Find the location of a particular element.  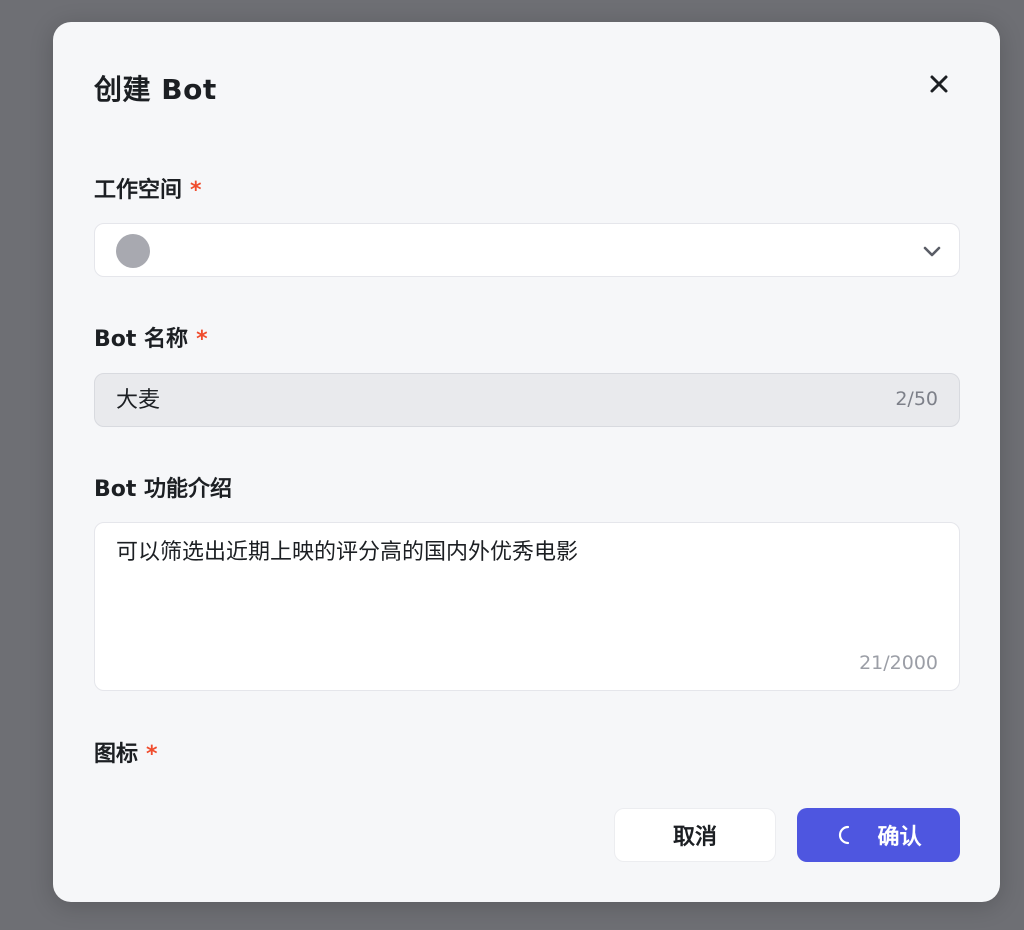

close-button is located at coordinates (939, 84).